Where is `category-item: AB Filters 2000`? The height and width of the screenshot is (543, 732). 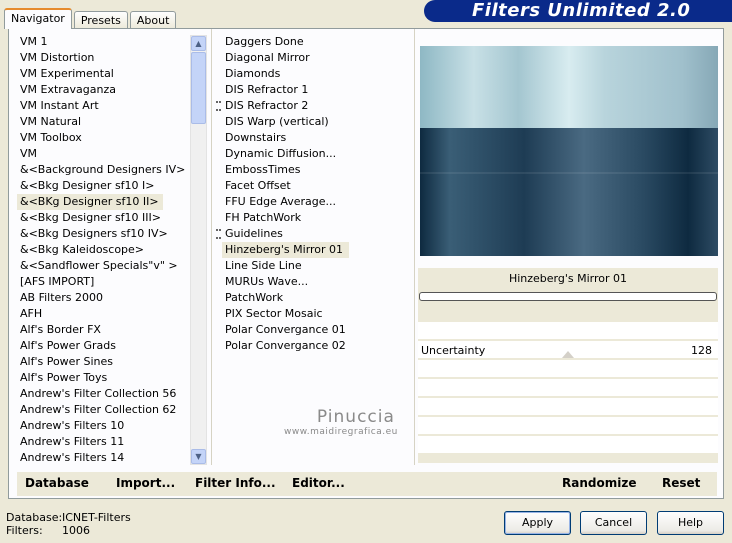
category-item: AB Filters 2000 is located at coordinates (102, 298).